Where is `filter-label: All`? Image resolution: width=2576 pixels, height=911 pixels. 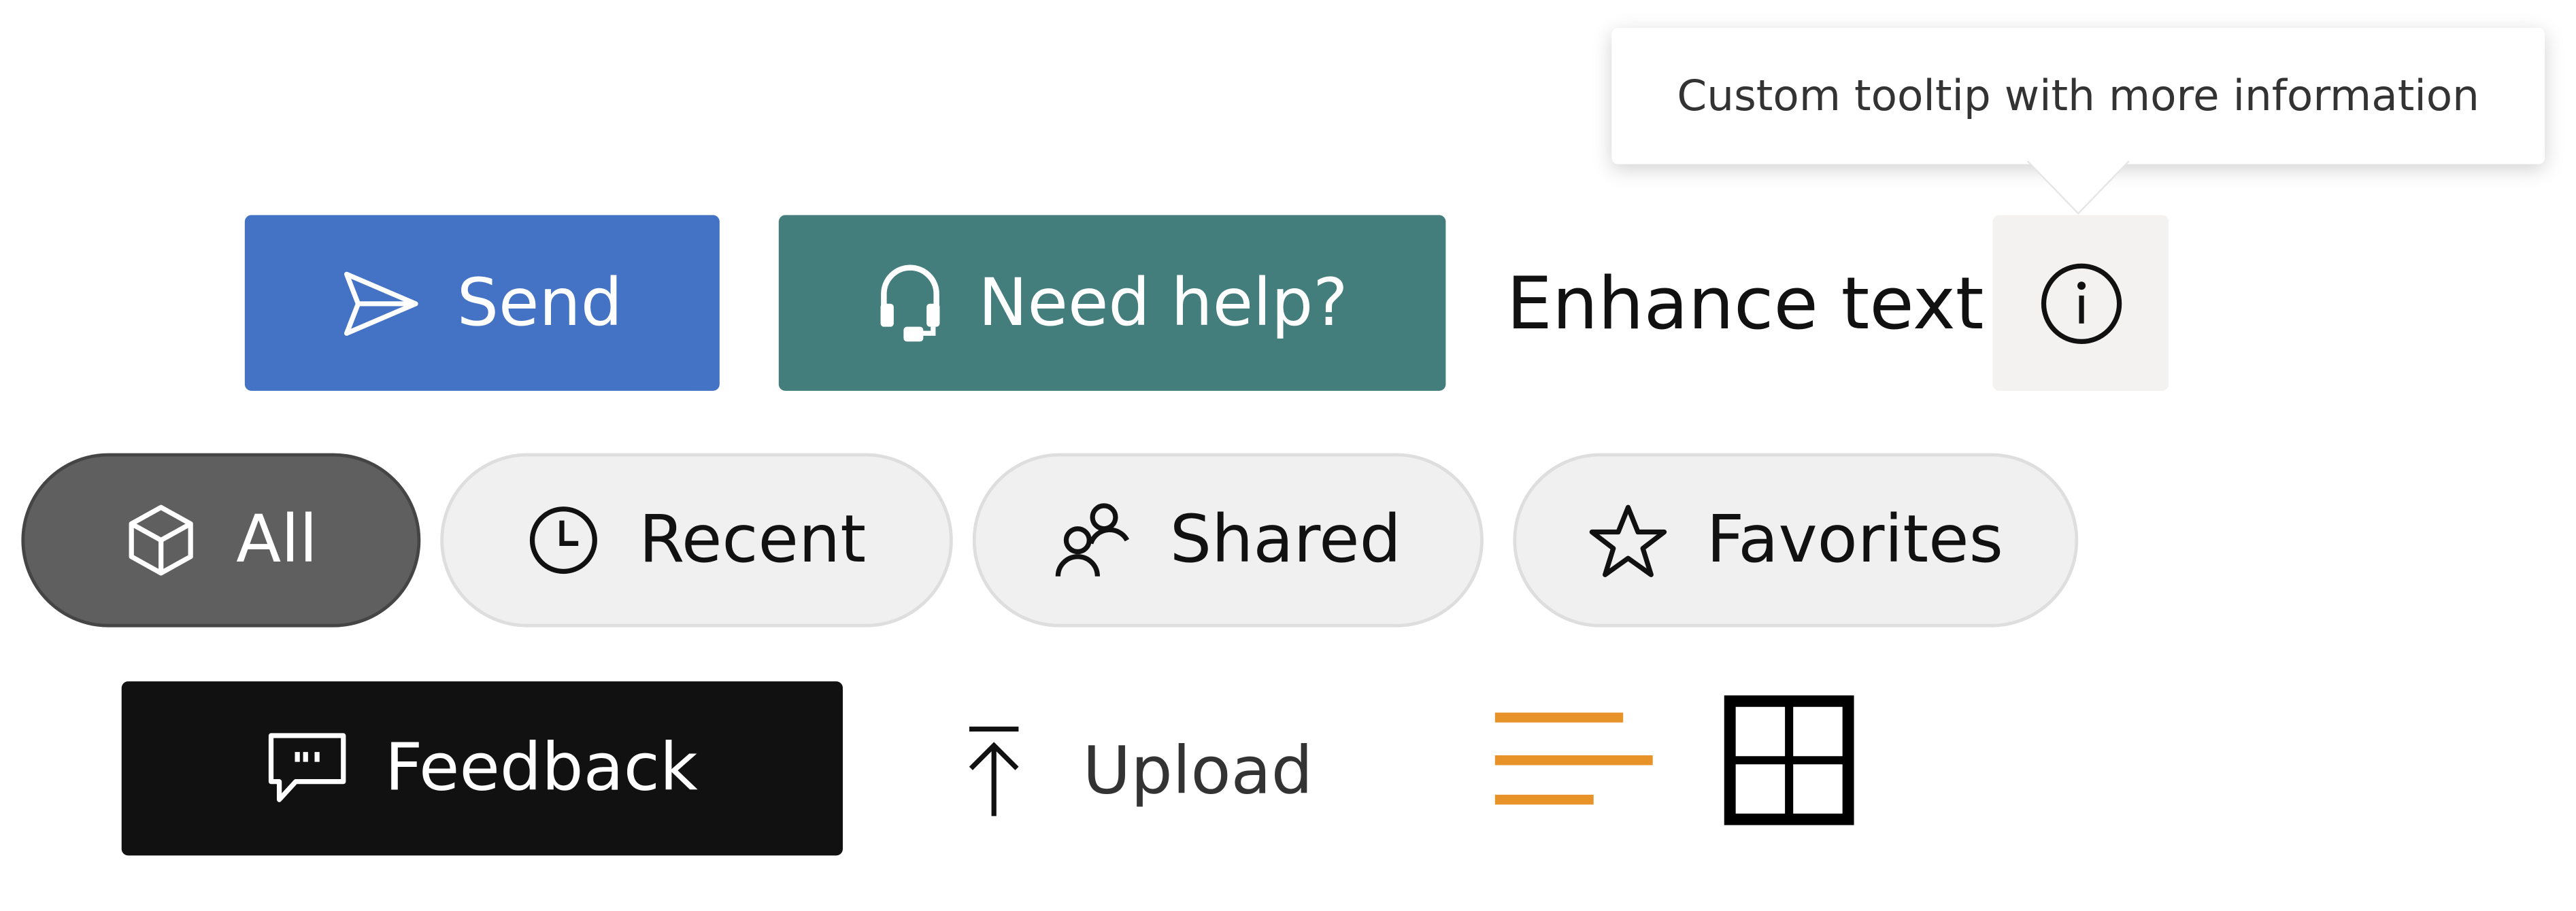
filter-label: All is located at coordinates (277, 540).